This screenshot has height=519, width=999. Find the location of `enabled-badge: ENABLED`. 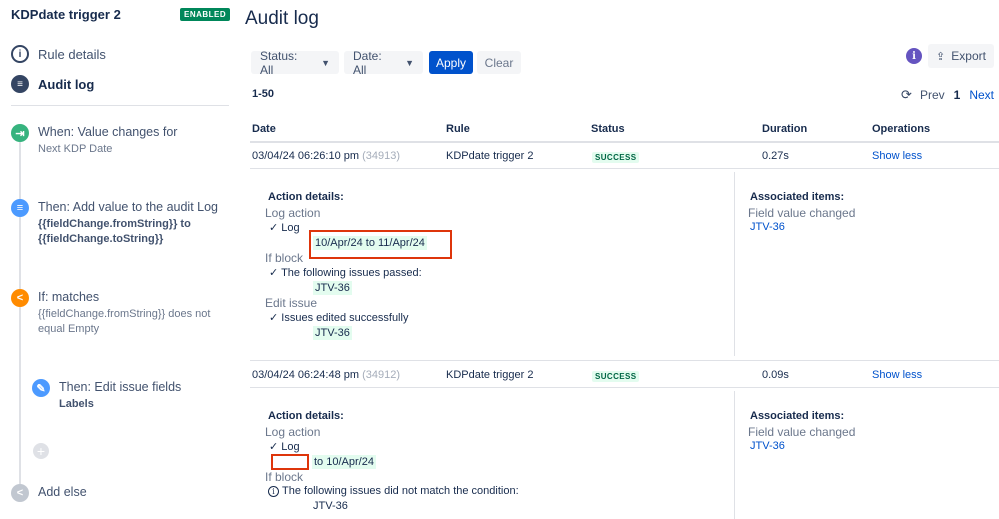

enabled-badge: ENABLED is located at coordinates (205, 14).